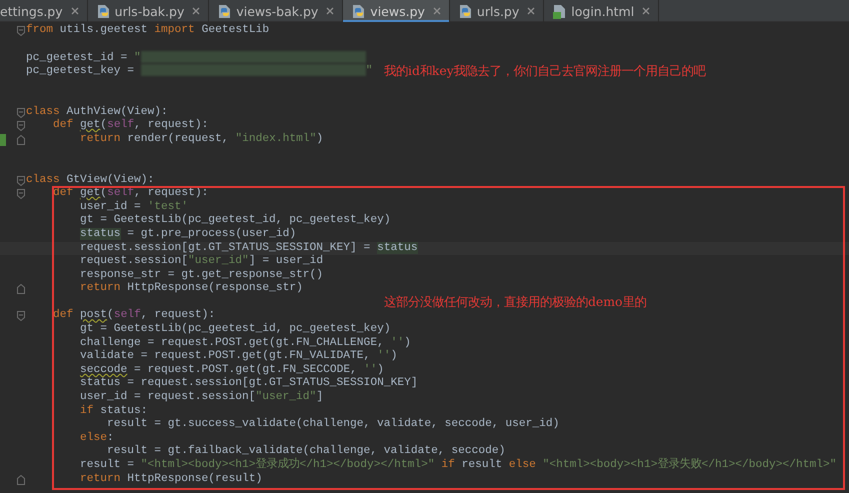 Image resolution: width=849 pixels, height=493 pixels. Describe the element at coordinates (113, 411) in the screenshot. I see `code-line: if status:` at that location.